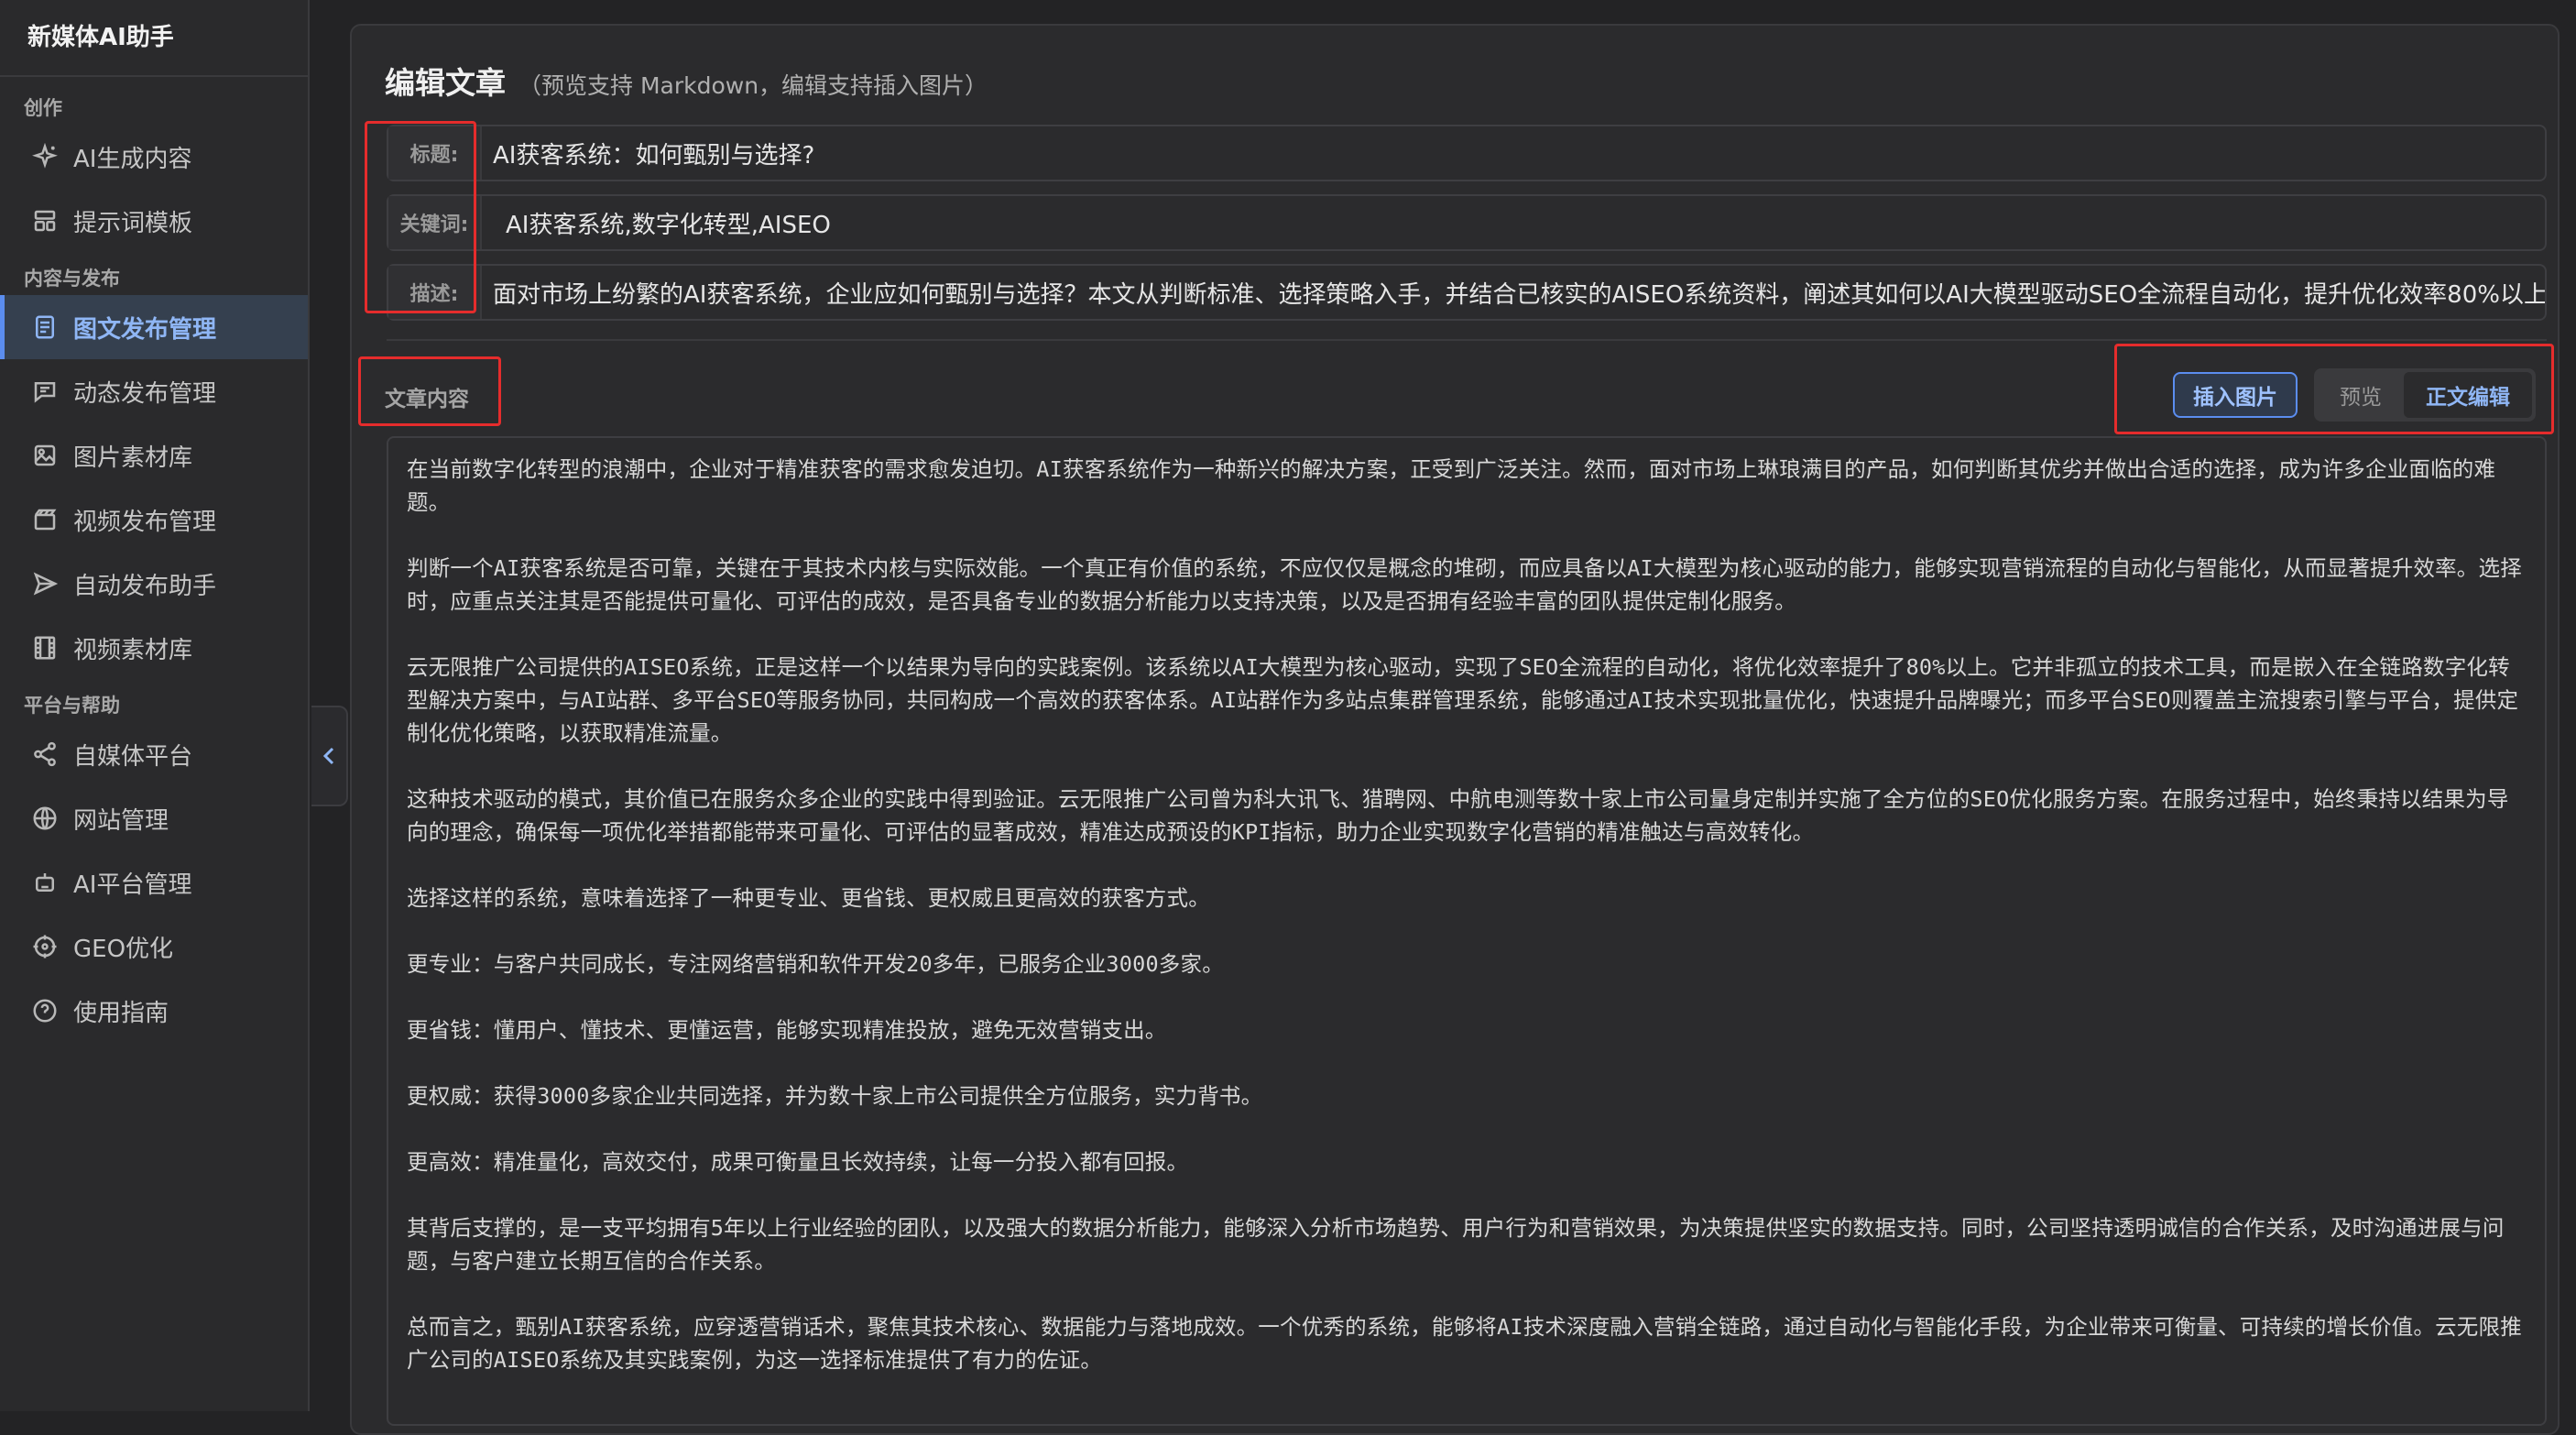 The image size is (2576, 1435). I want to click on tab-preview: 预览, so click(2361, 395).